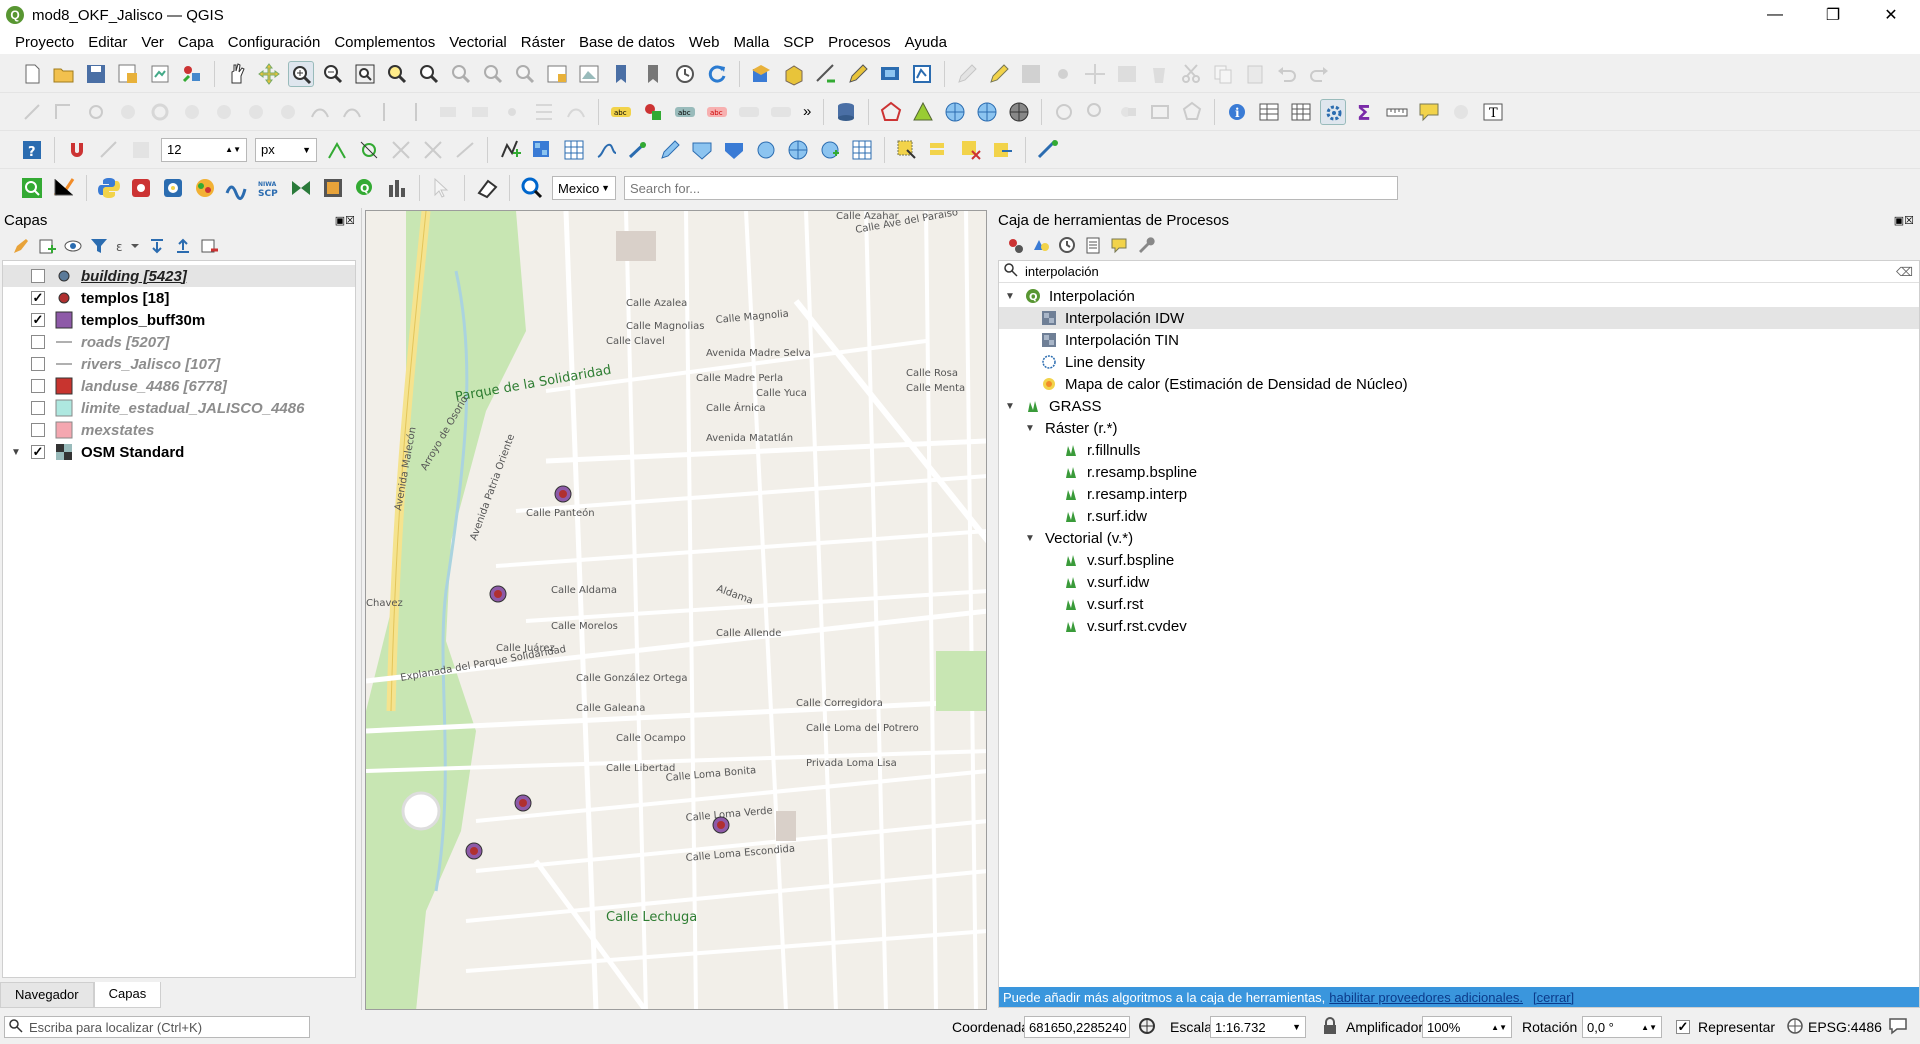 The width and height of the screenshot is (1920, 1044). What do you see at coordinates (1429, 112) in the screenshot?
I see `map-tips-icon` at bounding box center [1429, 112].